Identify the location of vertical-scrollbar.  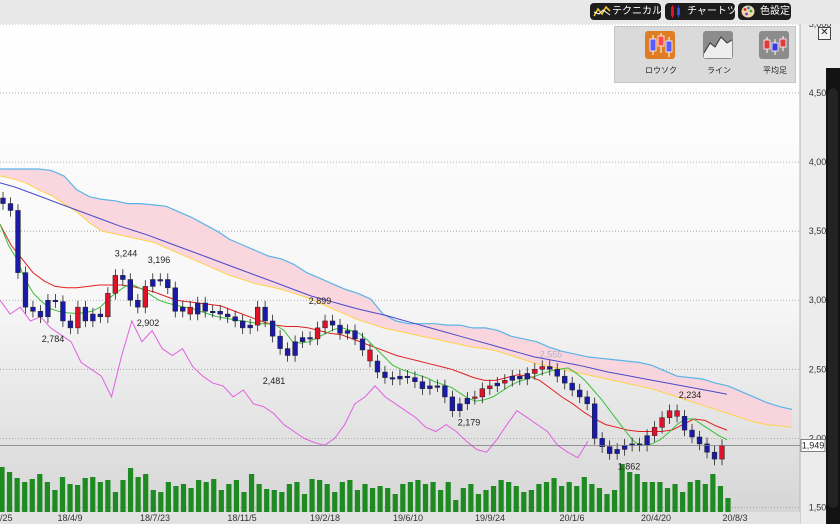
(833, 296).